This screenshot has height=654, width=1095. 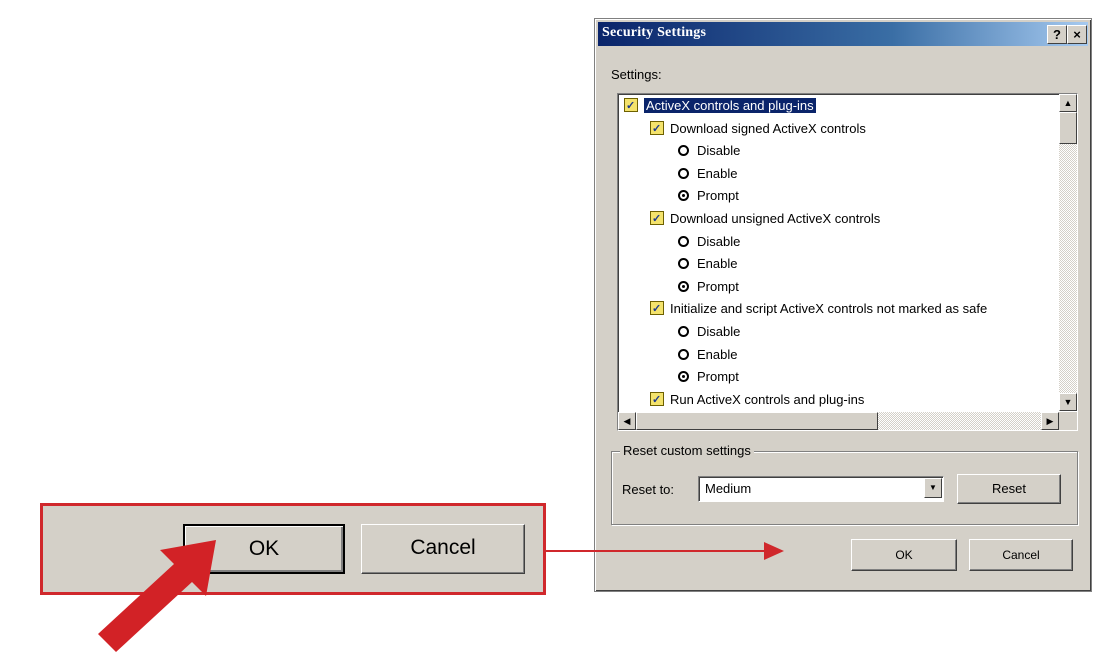 What do you see at coordinates (1068, 128) in the screenshot?
I see `vertical-scroll-thumb` at bounding box center [1068, 128].